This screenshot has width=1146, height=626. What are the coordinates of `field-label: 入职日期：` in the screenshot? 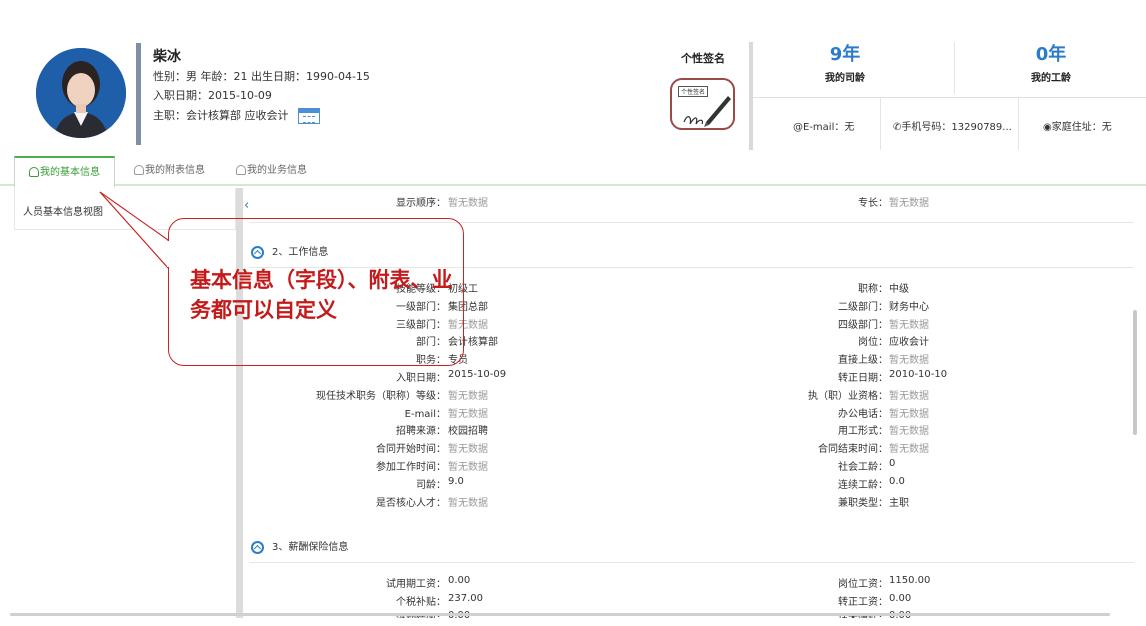 It's located at (421, 378).